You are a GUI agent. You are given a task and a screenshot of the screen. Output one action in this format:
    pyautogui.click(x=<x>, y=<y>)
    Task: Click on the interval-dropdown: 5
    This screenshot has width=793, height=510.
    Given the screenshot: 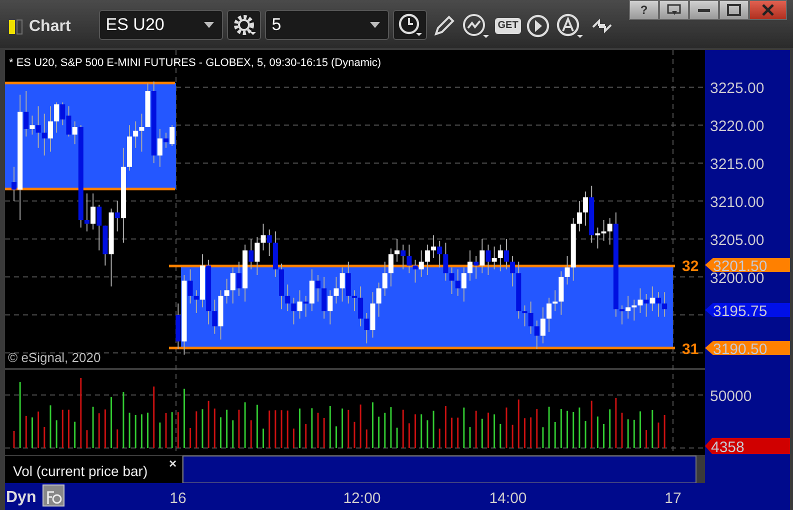 What is the action you would take?
    pyautogui.click(x=326, y=25)
    